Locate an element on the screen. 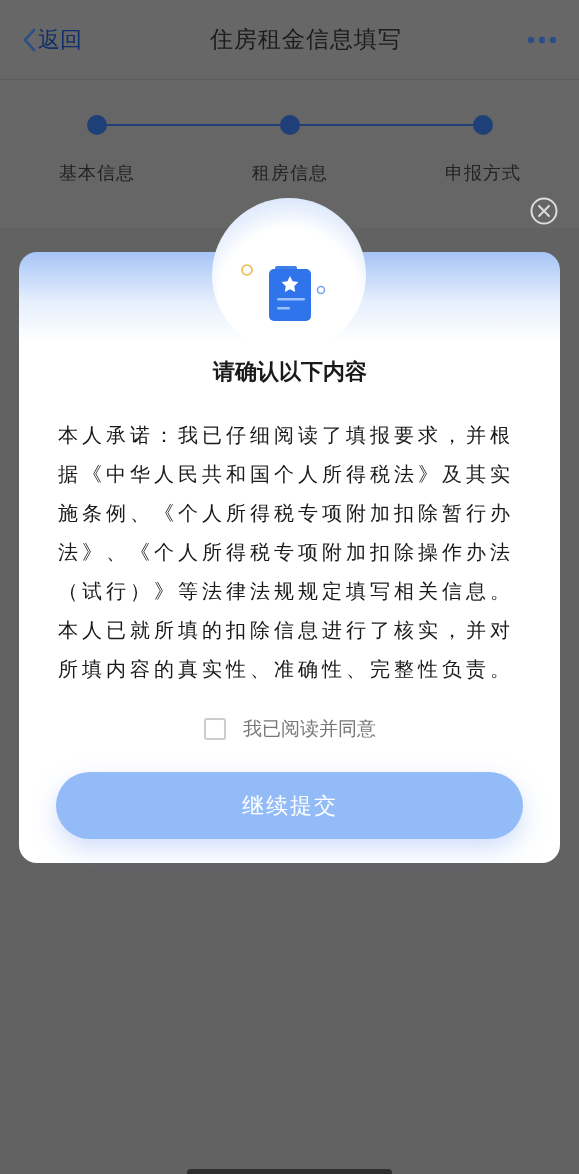 This screenshot has width=579, height=1174. step-label: 申报方式 is located at coordinates (482, 173).